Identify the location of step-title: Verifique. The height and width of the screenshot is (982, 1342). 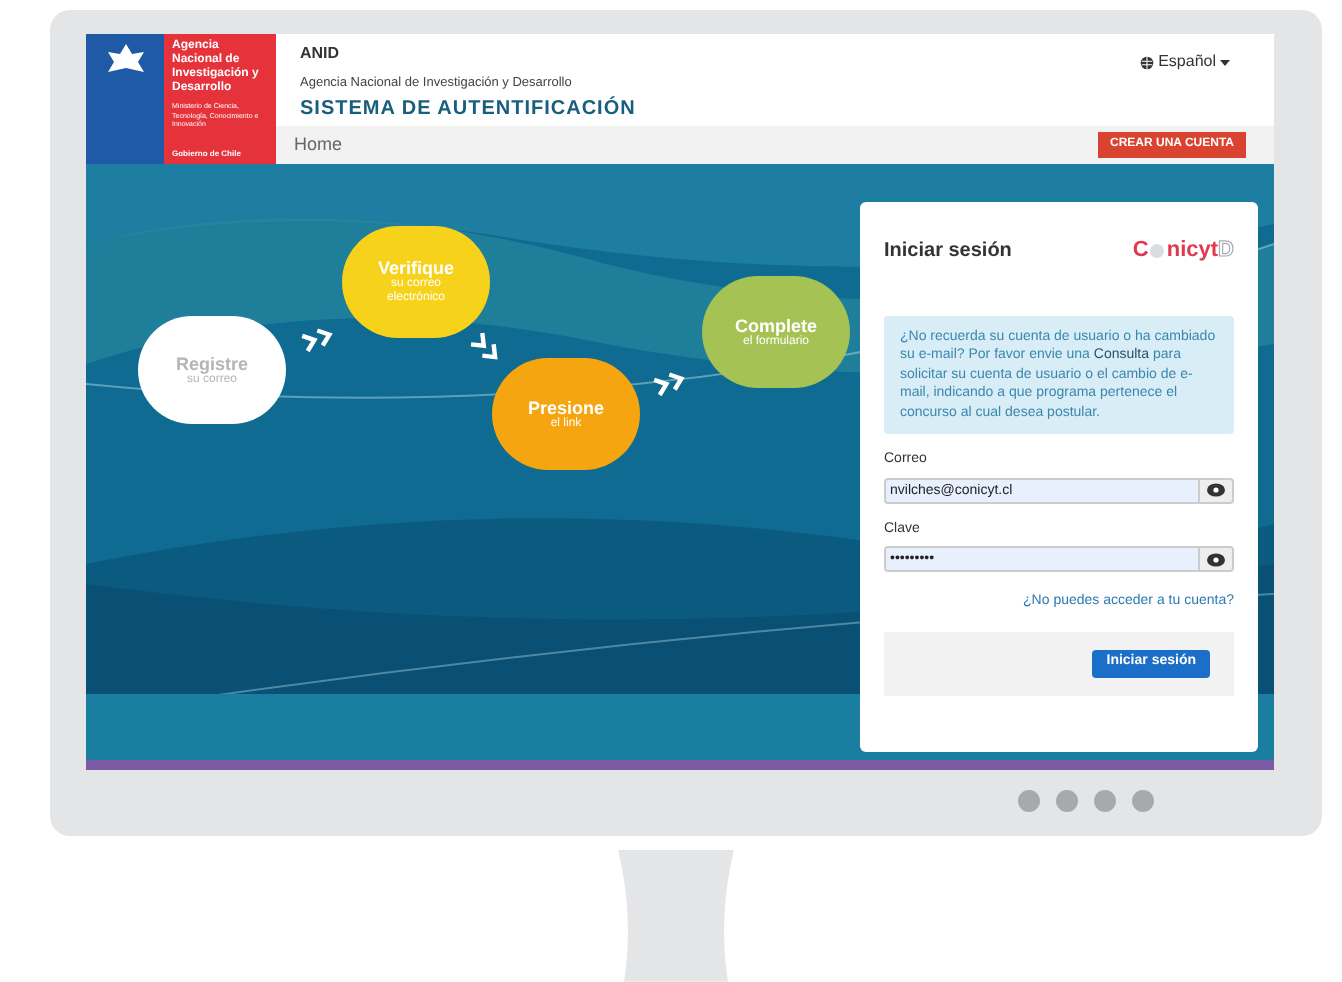
(415, 268).